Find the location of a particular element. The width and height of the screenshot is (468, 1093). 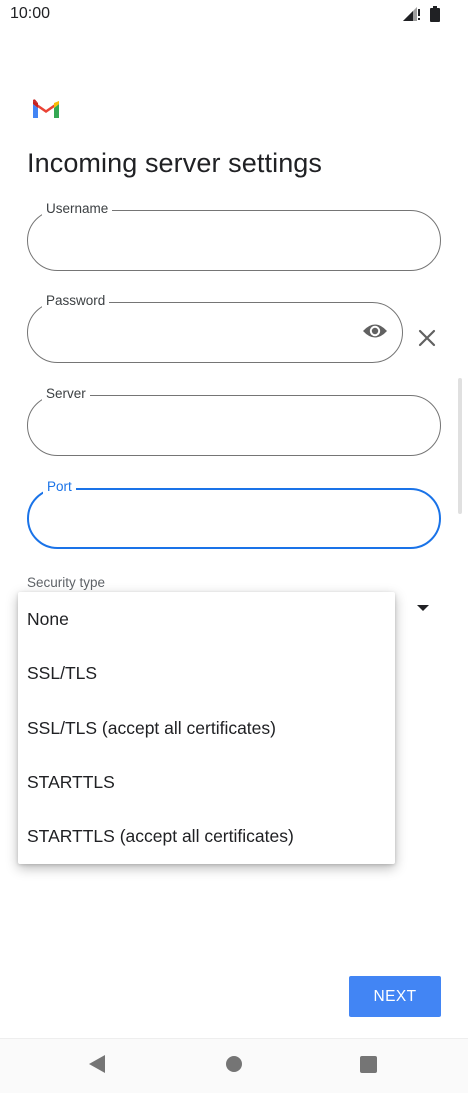

menu-item-none: None is located at coordinates (206, 619).